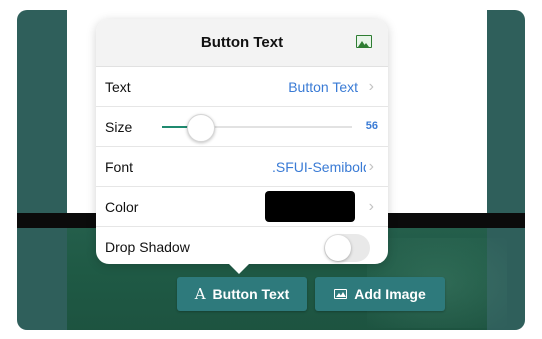 This screenshot has height=339, width=542. I want to click on button-text-button: A Button Text, so click(242, 294).